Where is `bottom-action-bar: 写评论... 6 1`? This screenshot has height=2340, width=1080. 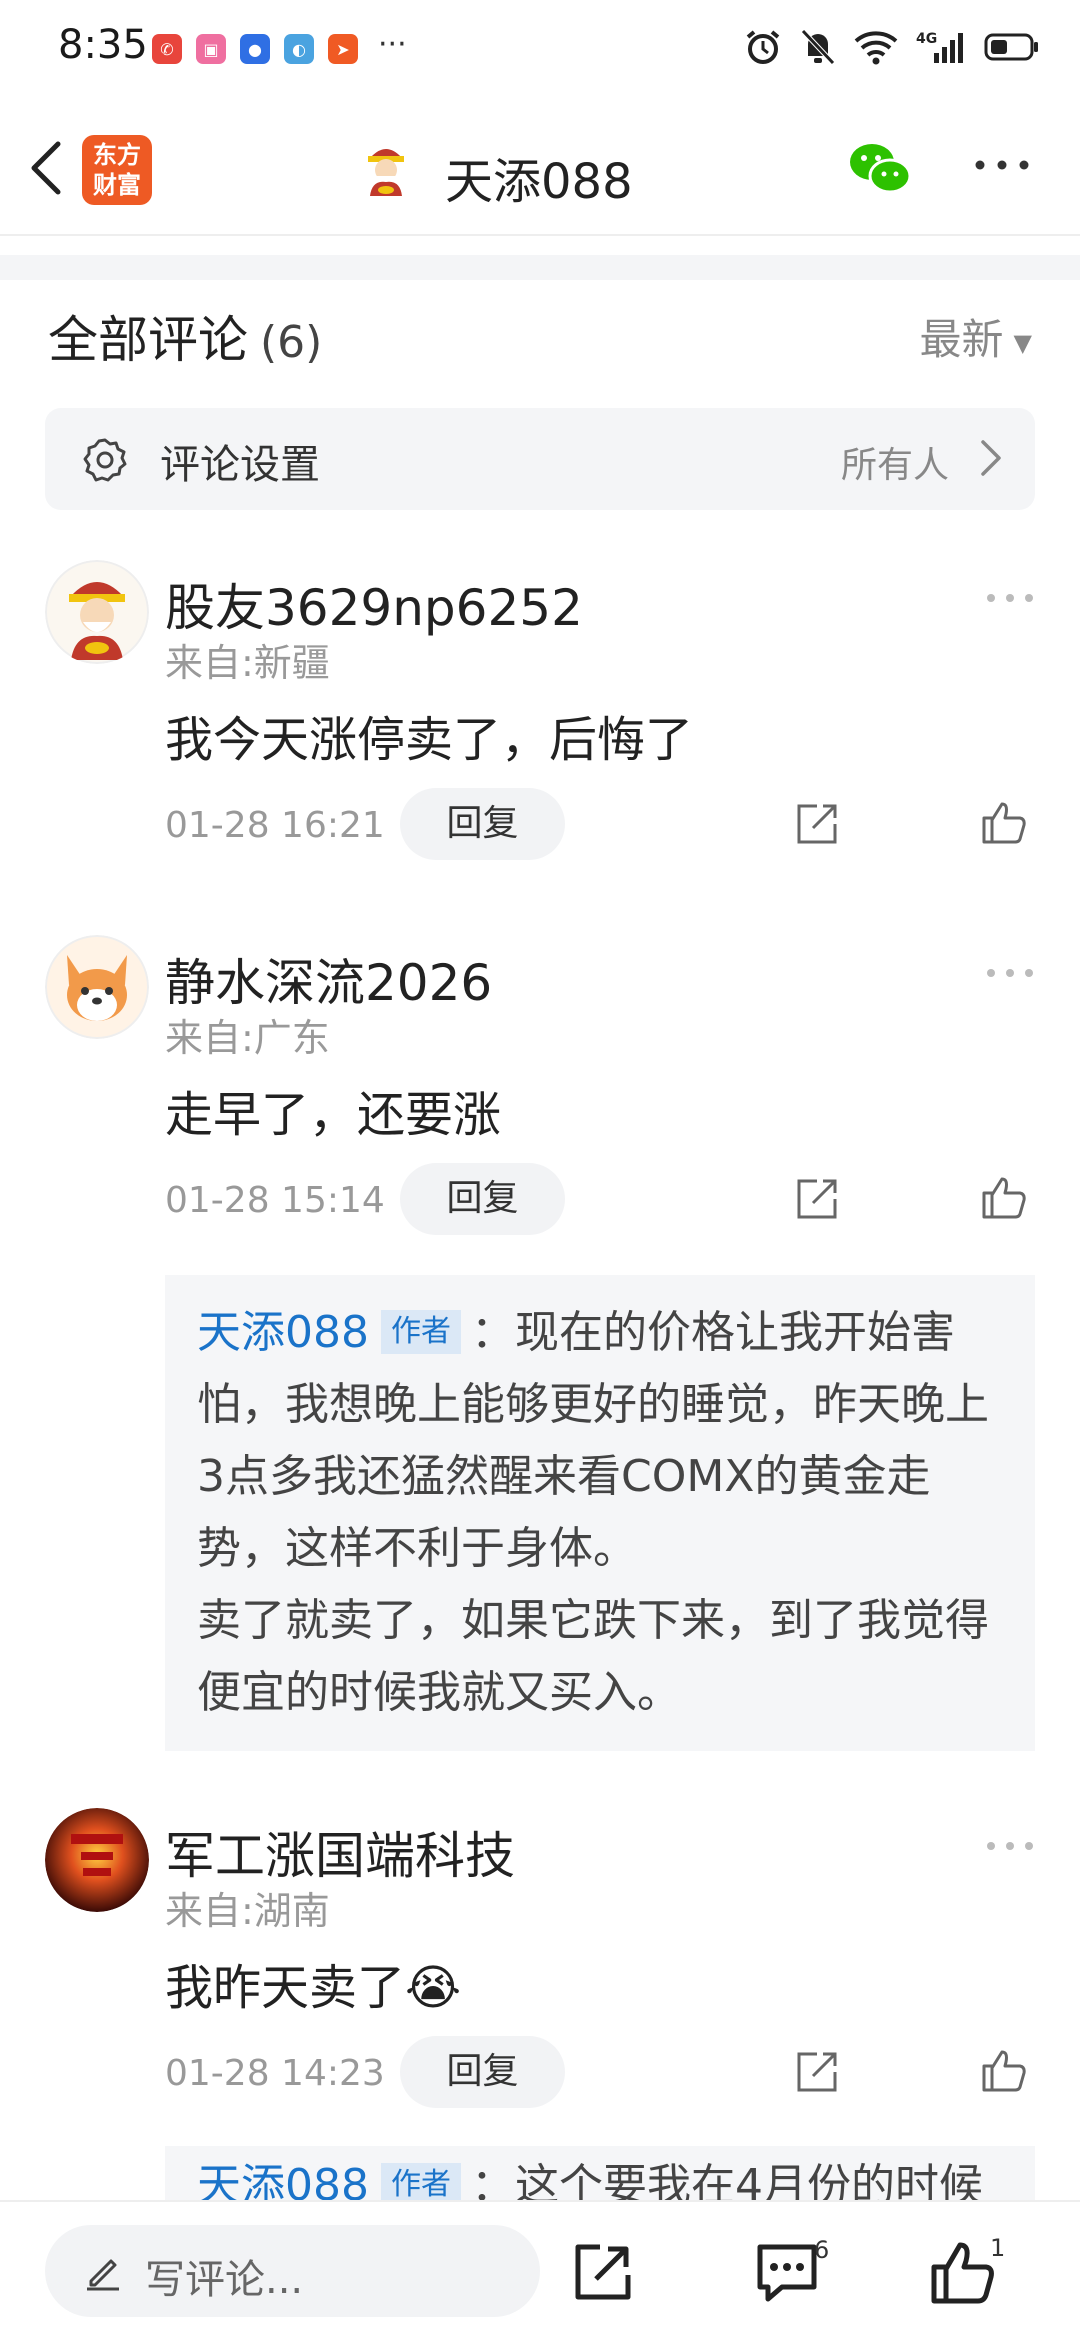 bottom-action-bar: 写评论... 6 1 is located at coordinates (540, 2270).